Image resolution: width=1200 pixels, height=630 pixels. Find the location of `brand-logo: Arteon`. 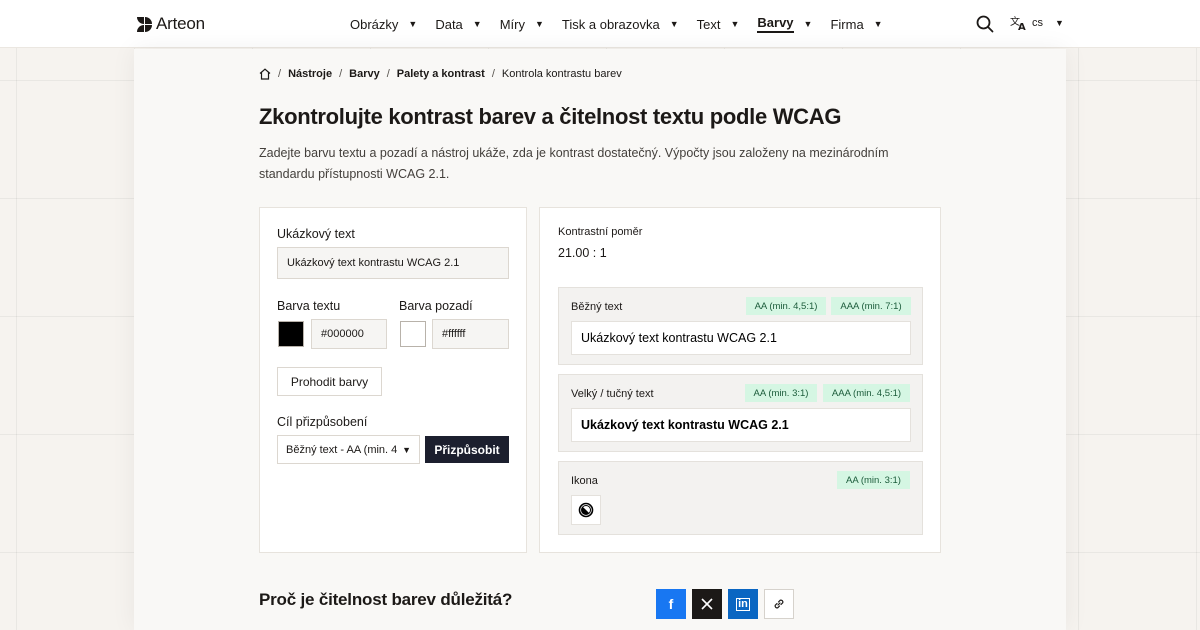

brand-logo: Arteon is located at coordinates (171, 24).